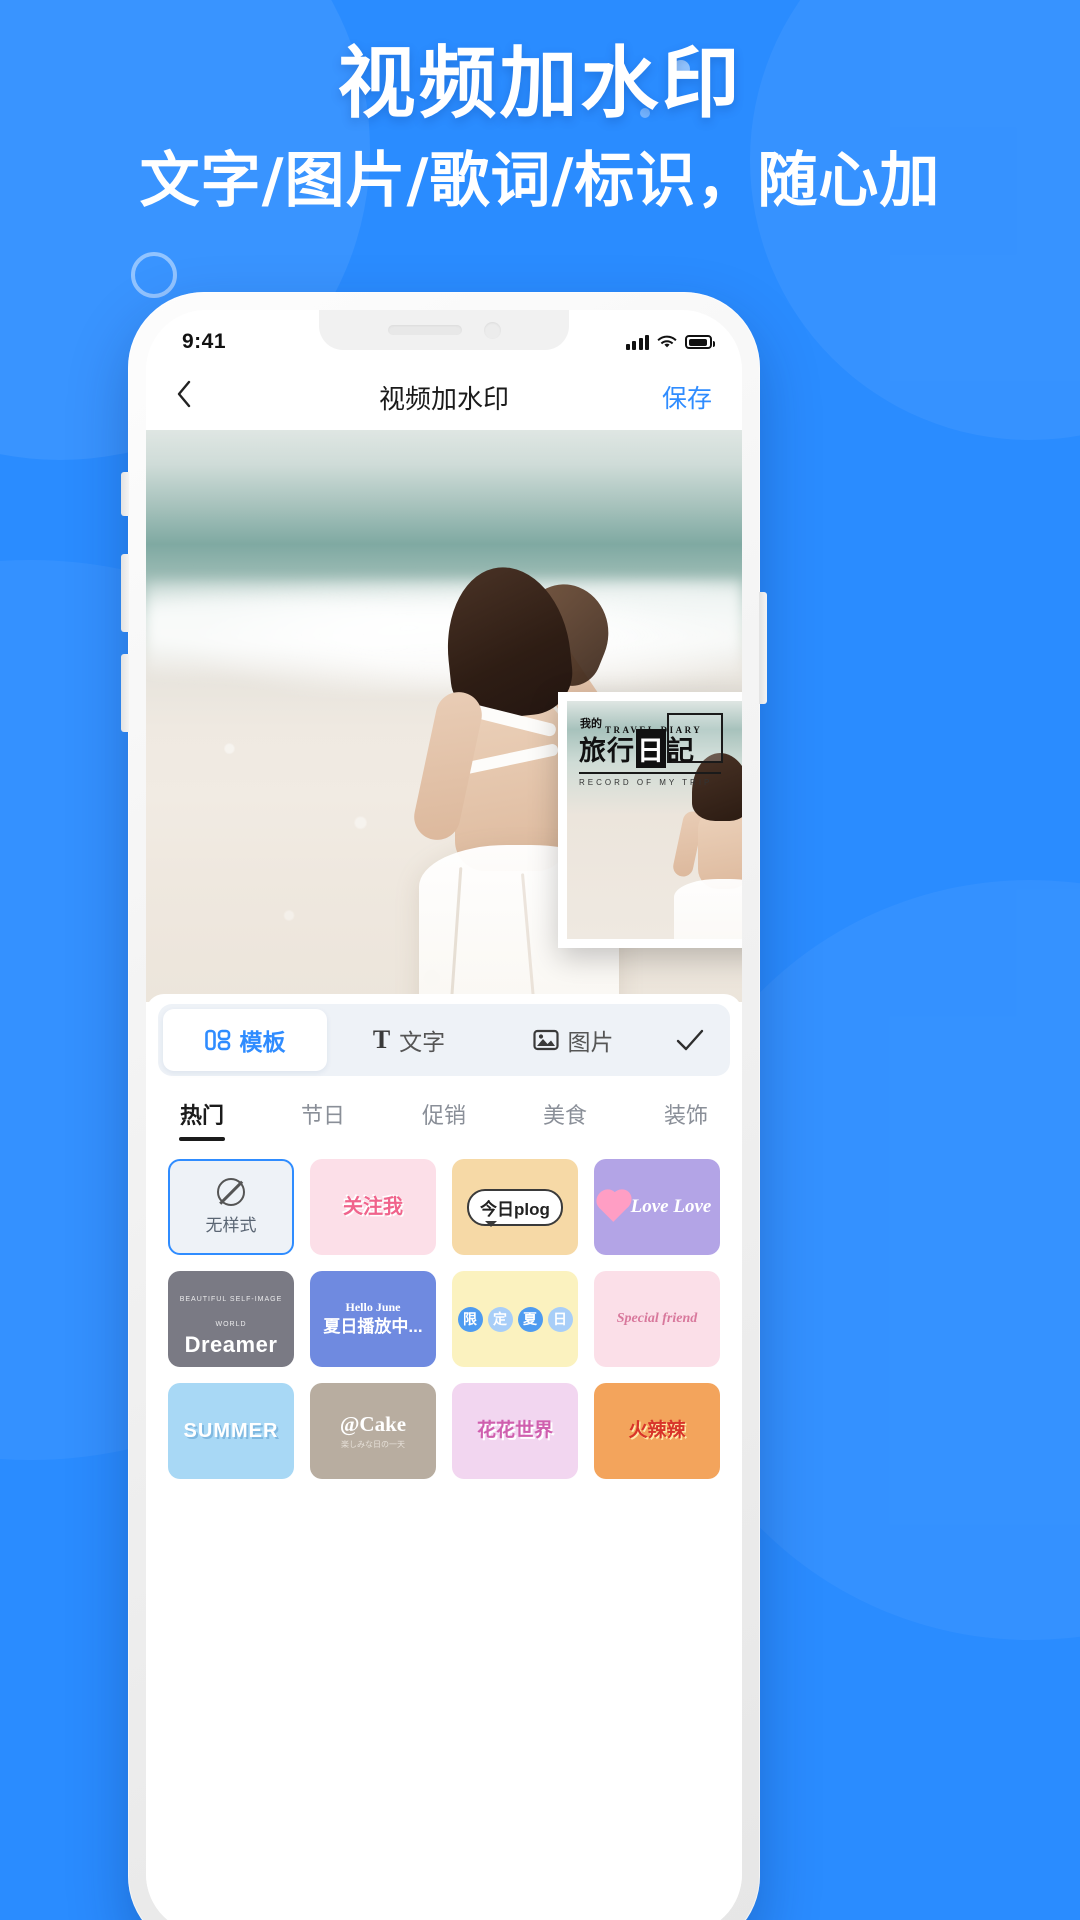 The image size is (1080, 1920). What do you see at coordinates (763, 648) in the screenshot?
I see `power-button` at bounding box center [763, 648].